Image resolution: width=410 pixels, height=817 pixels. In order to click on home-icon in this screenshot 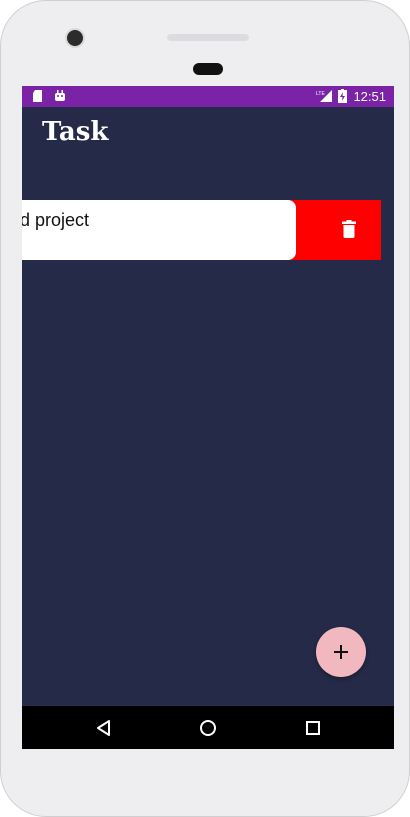, I will do `click(208, 728)`.